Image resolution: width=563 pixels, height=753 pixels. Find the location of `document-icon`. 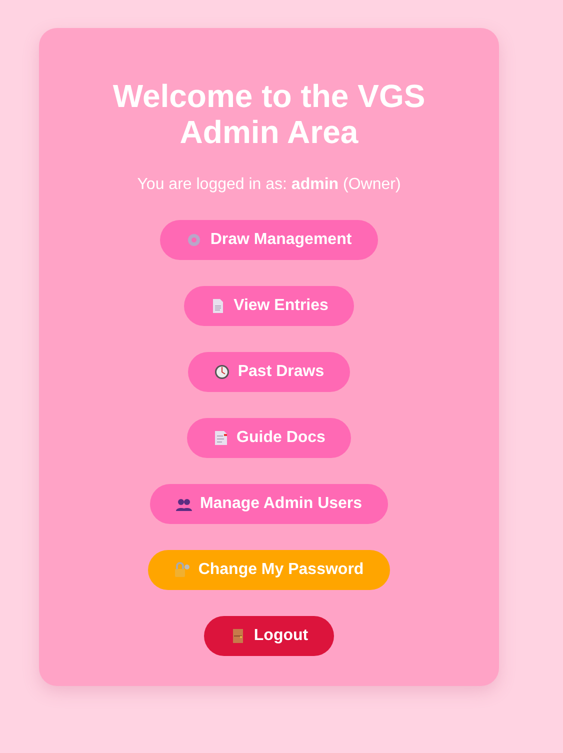

document-icon is located at coordinates (220, 438).